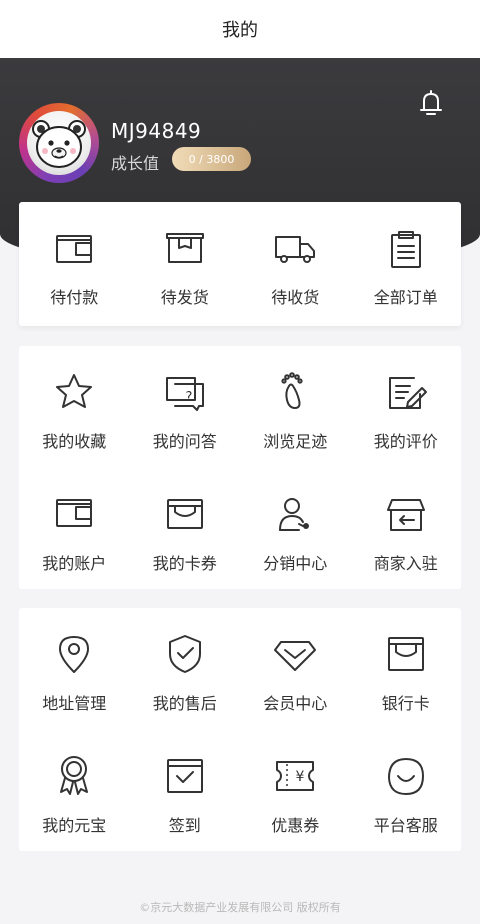 This screenshot has width=480, height=924. What do you see at coordinates (405, 703) in the screenshot?
I see `menu-item-label: 银行卡` at bounding box center [405, 703].